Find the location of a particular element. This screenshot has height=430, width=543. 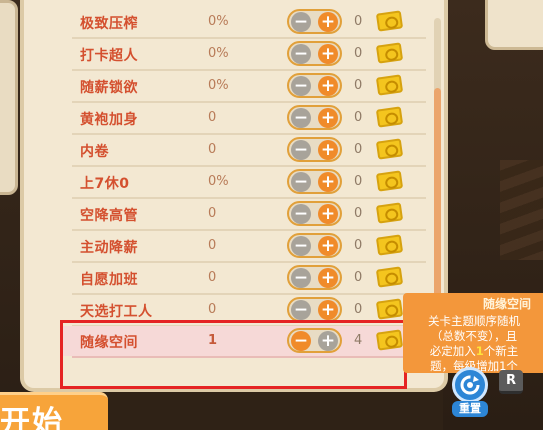

tooltip-line: 必定加入1个新主 is located at coordinates (474, 351).